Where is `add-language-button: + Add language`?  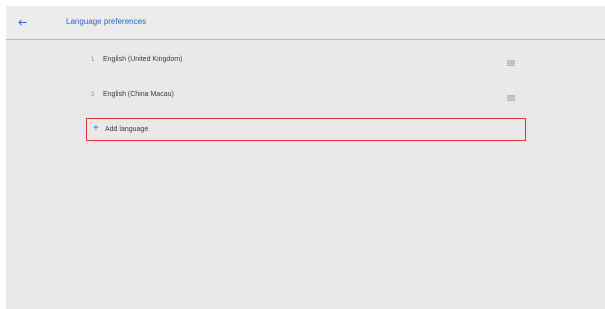
add-language-button: + Add language is located at coordinates (306, 129).